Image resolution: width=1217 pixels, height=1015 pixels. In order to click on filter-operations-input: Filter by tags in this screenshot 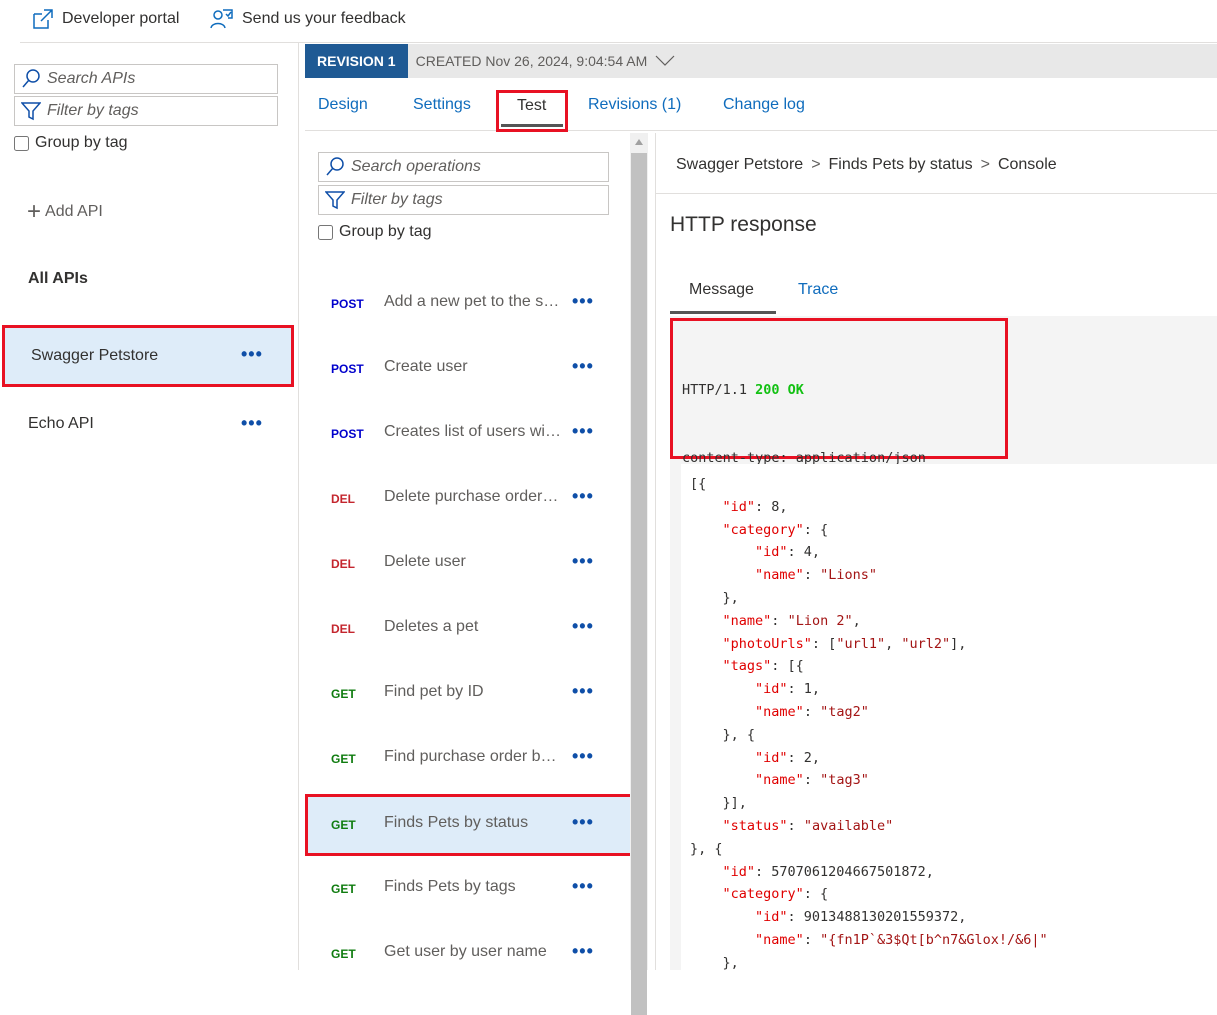, I will do `click(463, 200)`.